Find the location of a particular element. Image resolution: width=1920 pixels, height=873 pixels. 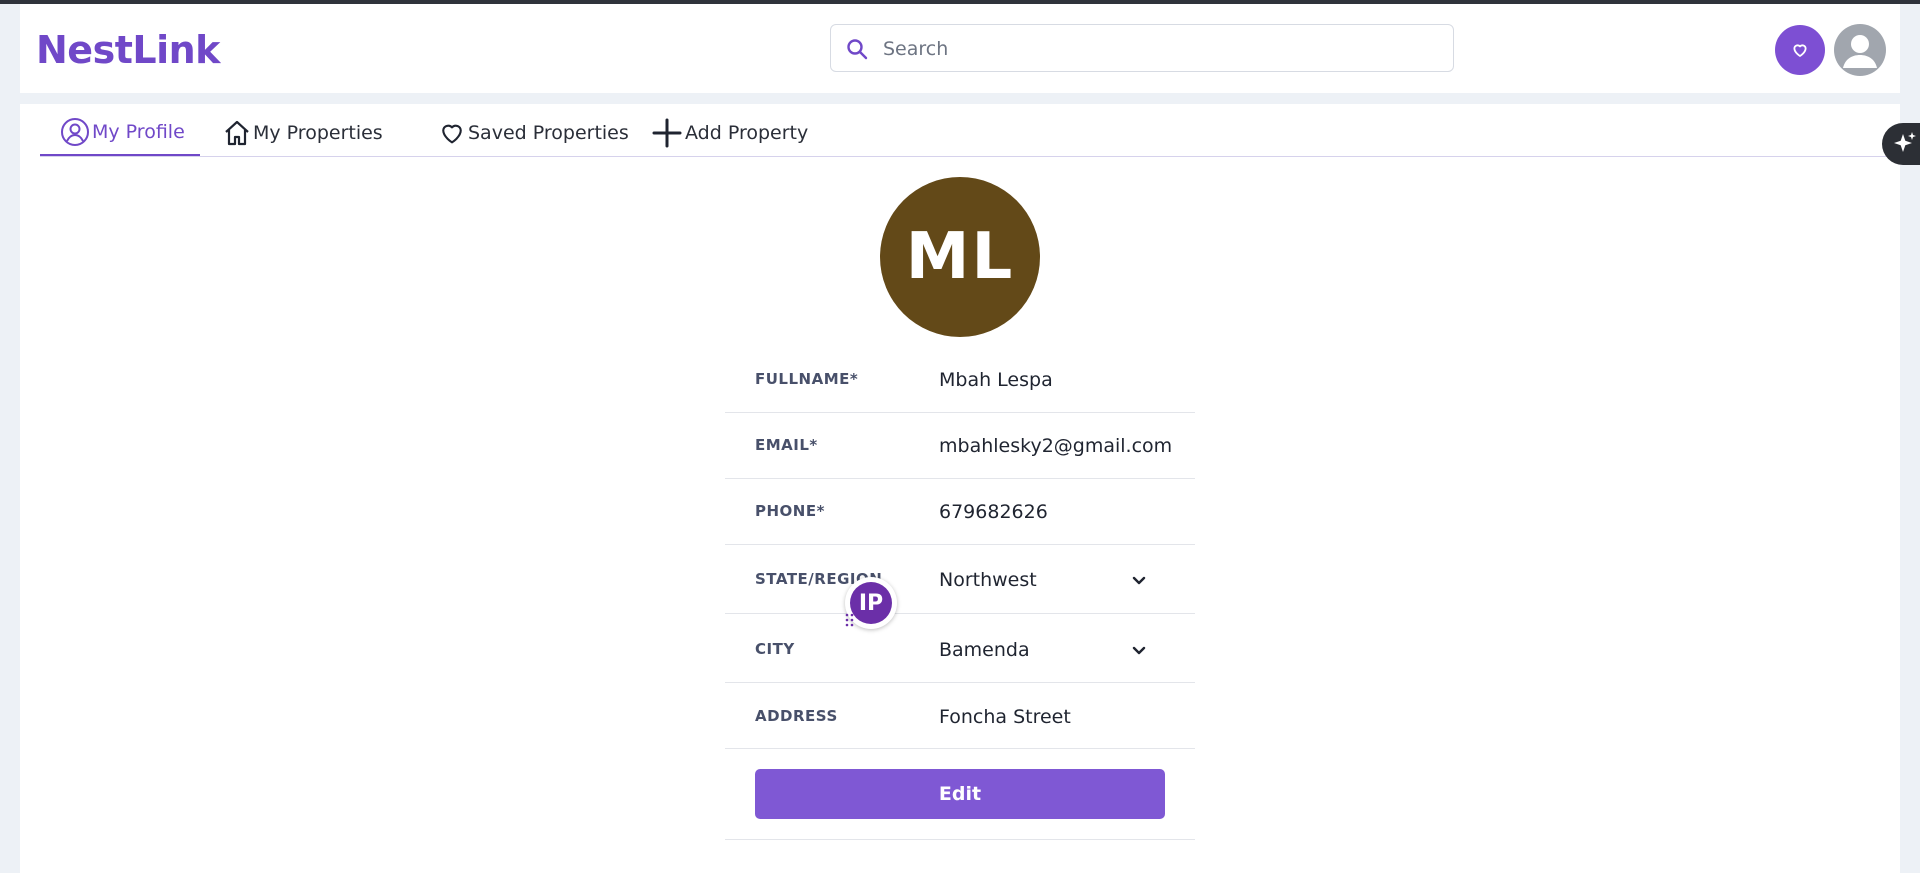

app-logo: NestLink is located at coordinates (128, 50).